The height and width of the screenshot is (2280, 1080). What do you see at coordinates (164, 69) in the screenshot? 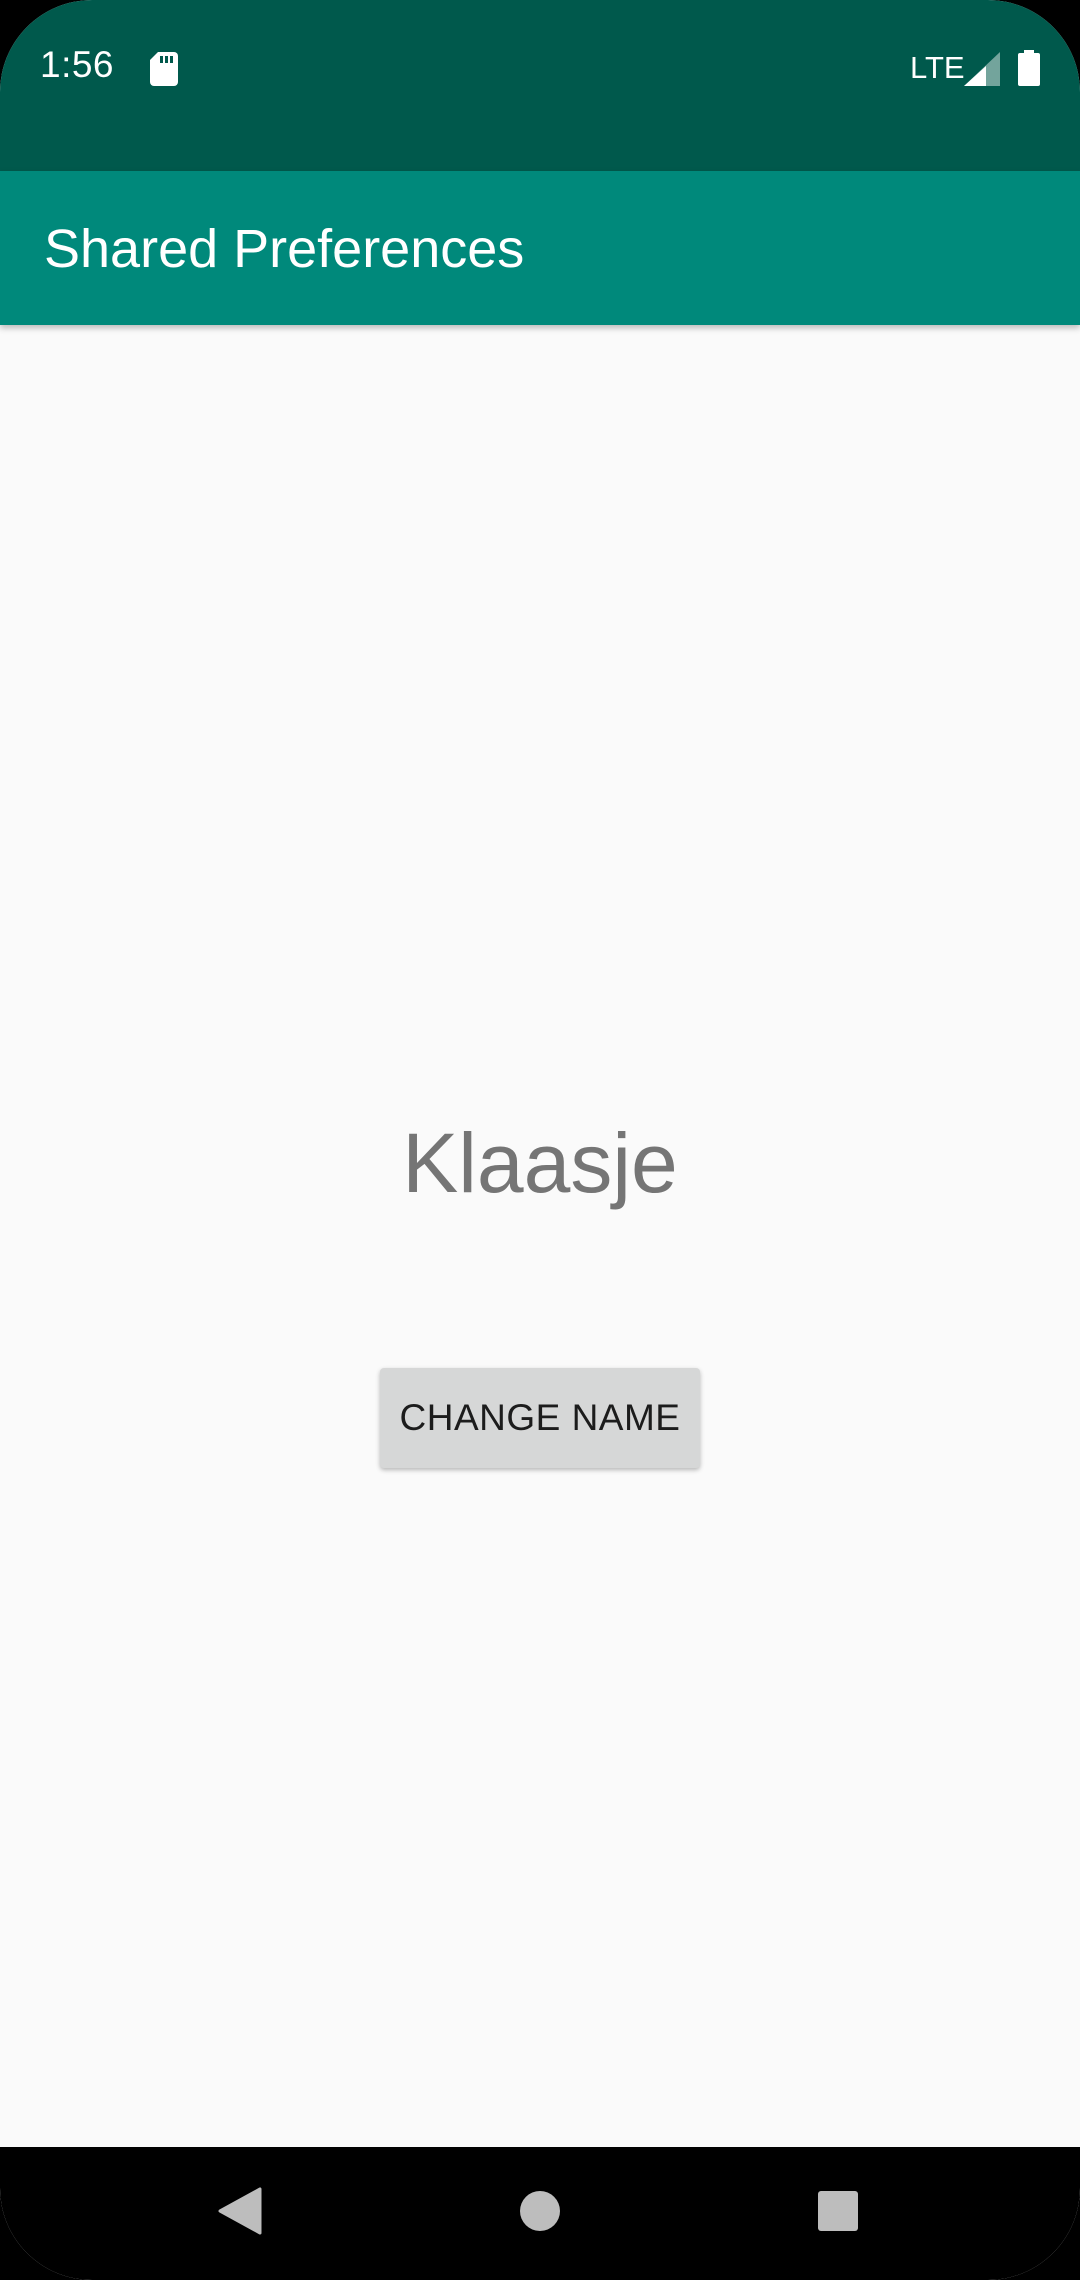
I see `sd-card-icon` at bounding box center [164, 69].